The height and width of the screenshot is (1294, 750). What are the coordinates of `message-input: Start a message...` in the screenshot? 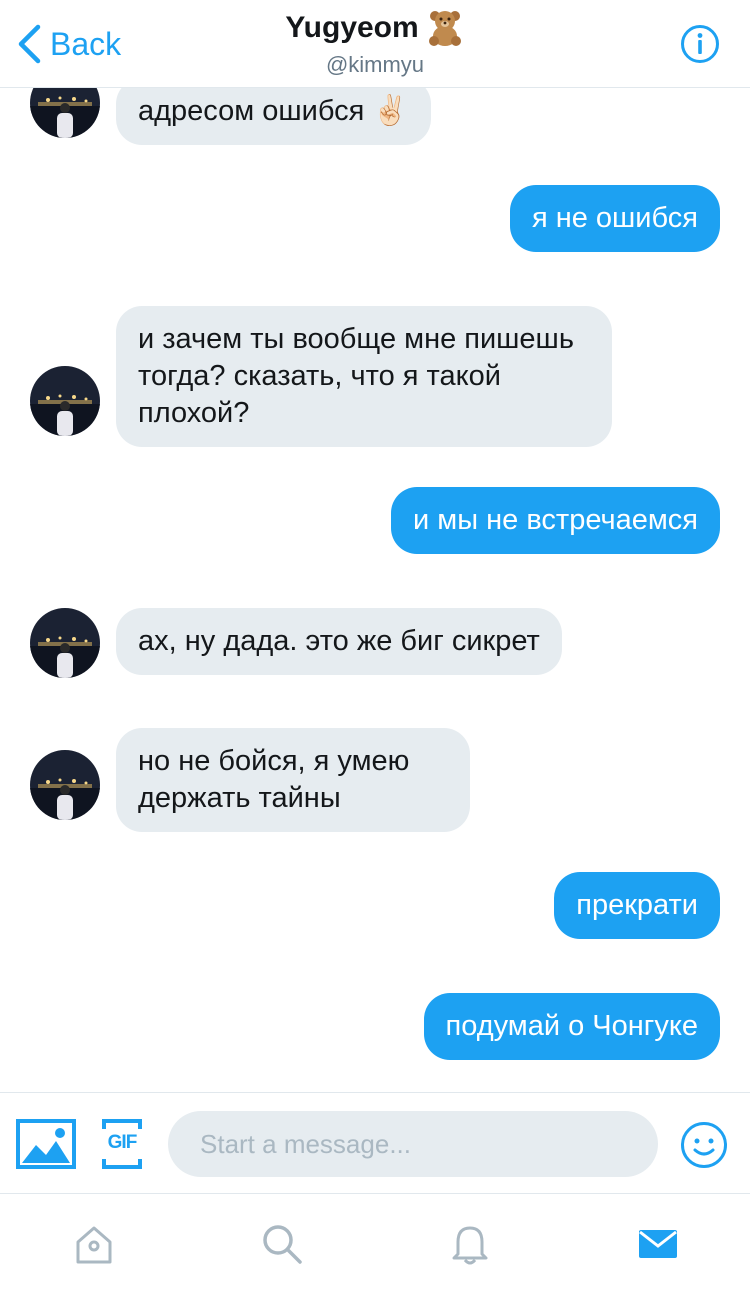 It's located at (413, 1144).